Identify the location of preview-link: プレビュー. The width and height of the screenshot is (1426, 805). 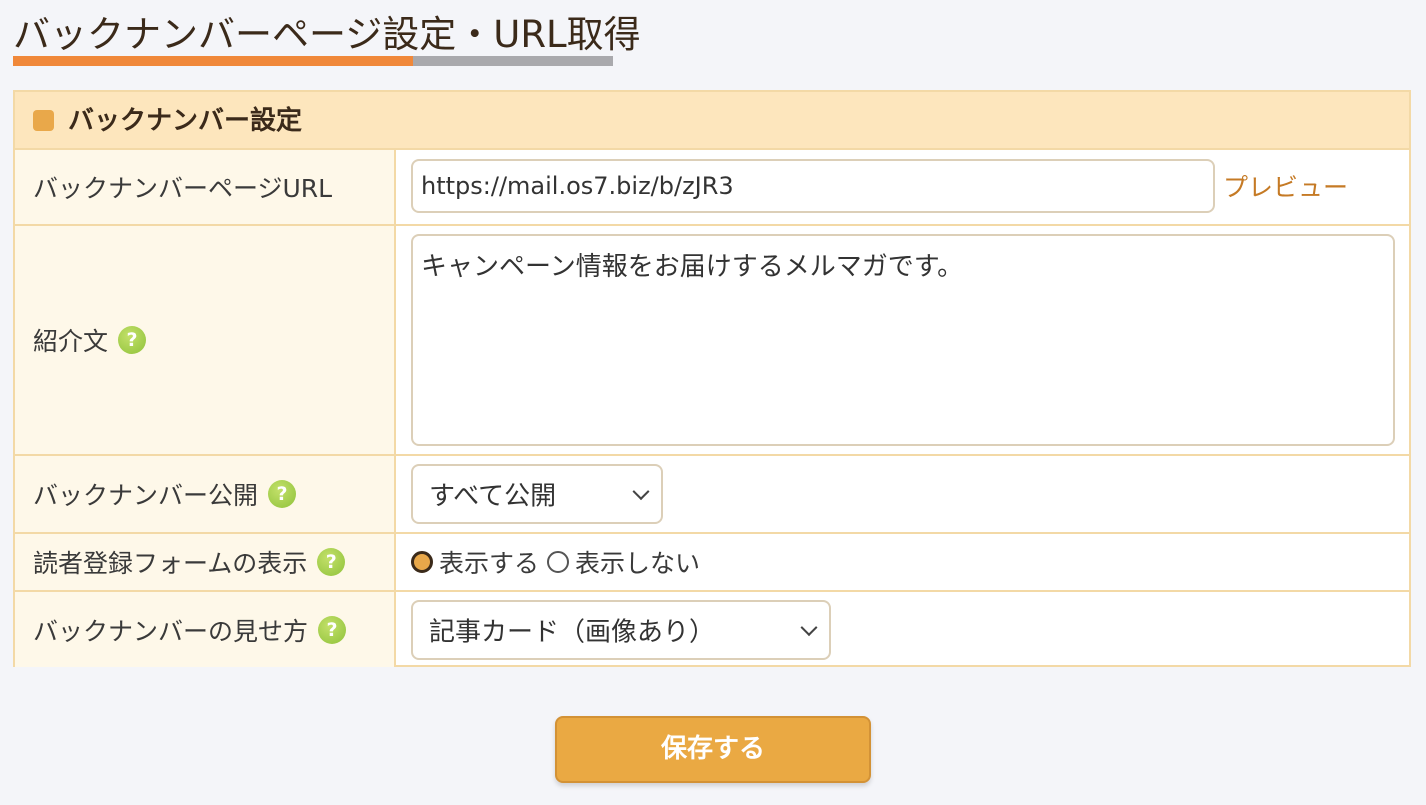
(1285, 186).